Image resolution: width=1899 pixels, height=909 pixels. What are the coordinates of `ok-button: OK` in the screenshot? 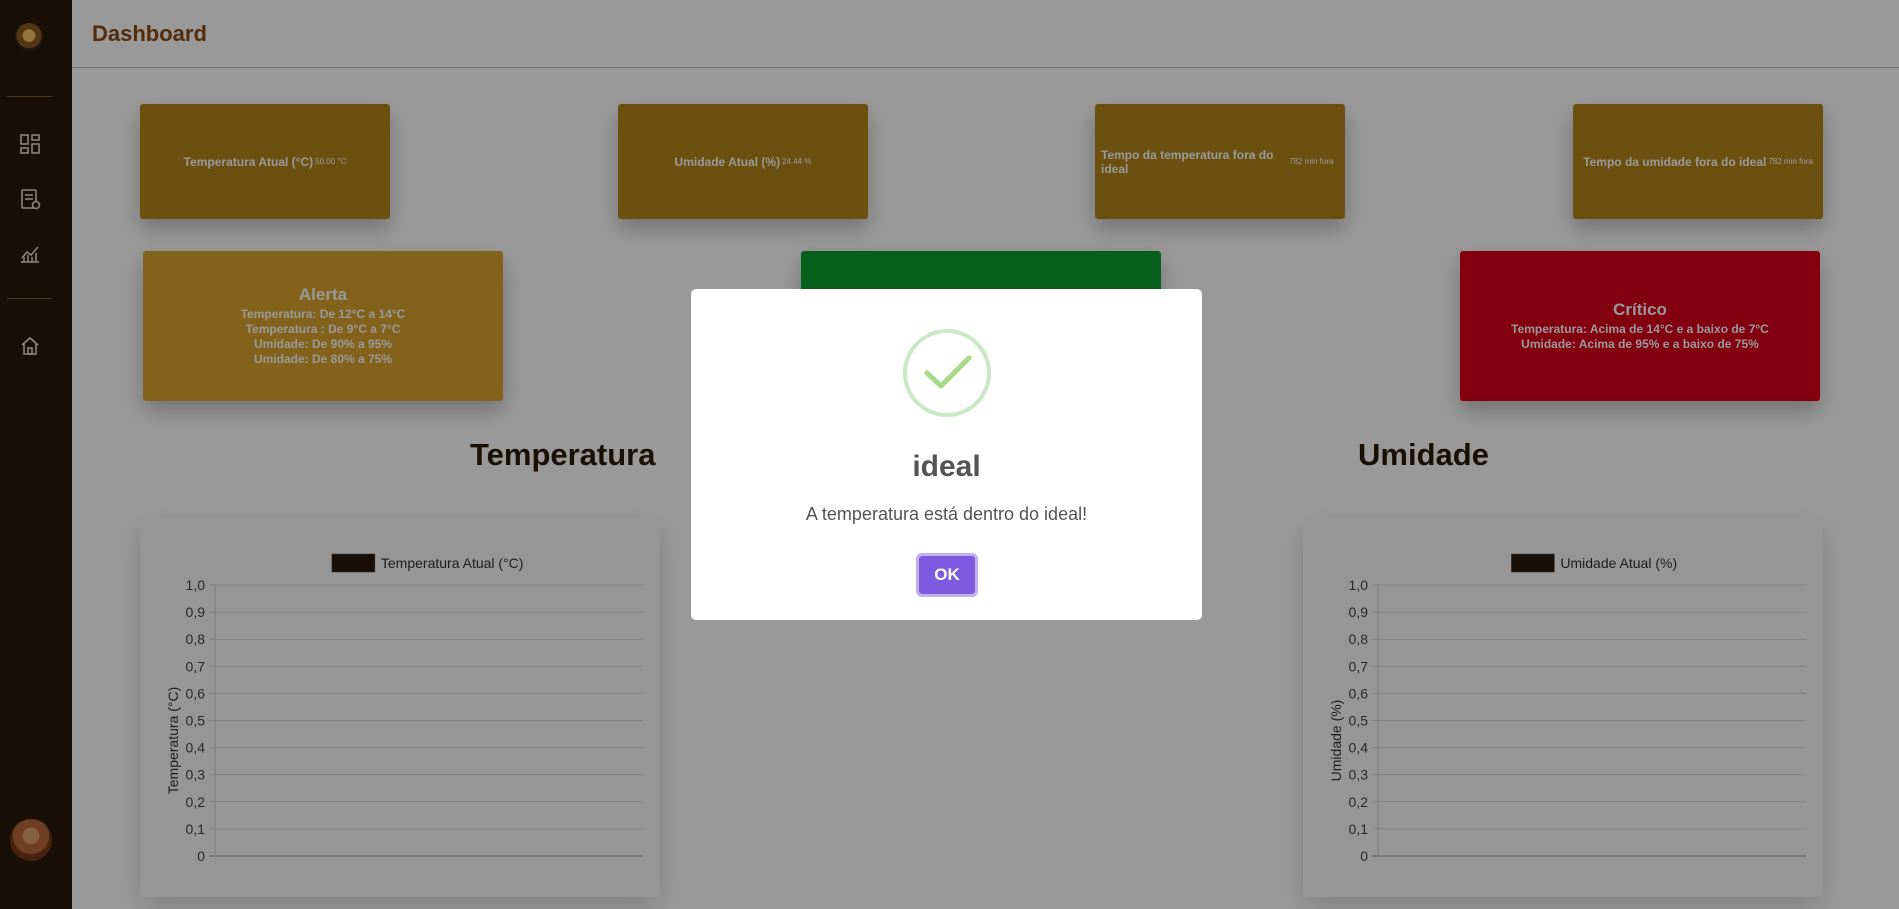 It's located at (947, 575).